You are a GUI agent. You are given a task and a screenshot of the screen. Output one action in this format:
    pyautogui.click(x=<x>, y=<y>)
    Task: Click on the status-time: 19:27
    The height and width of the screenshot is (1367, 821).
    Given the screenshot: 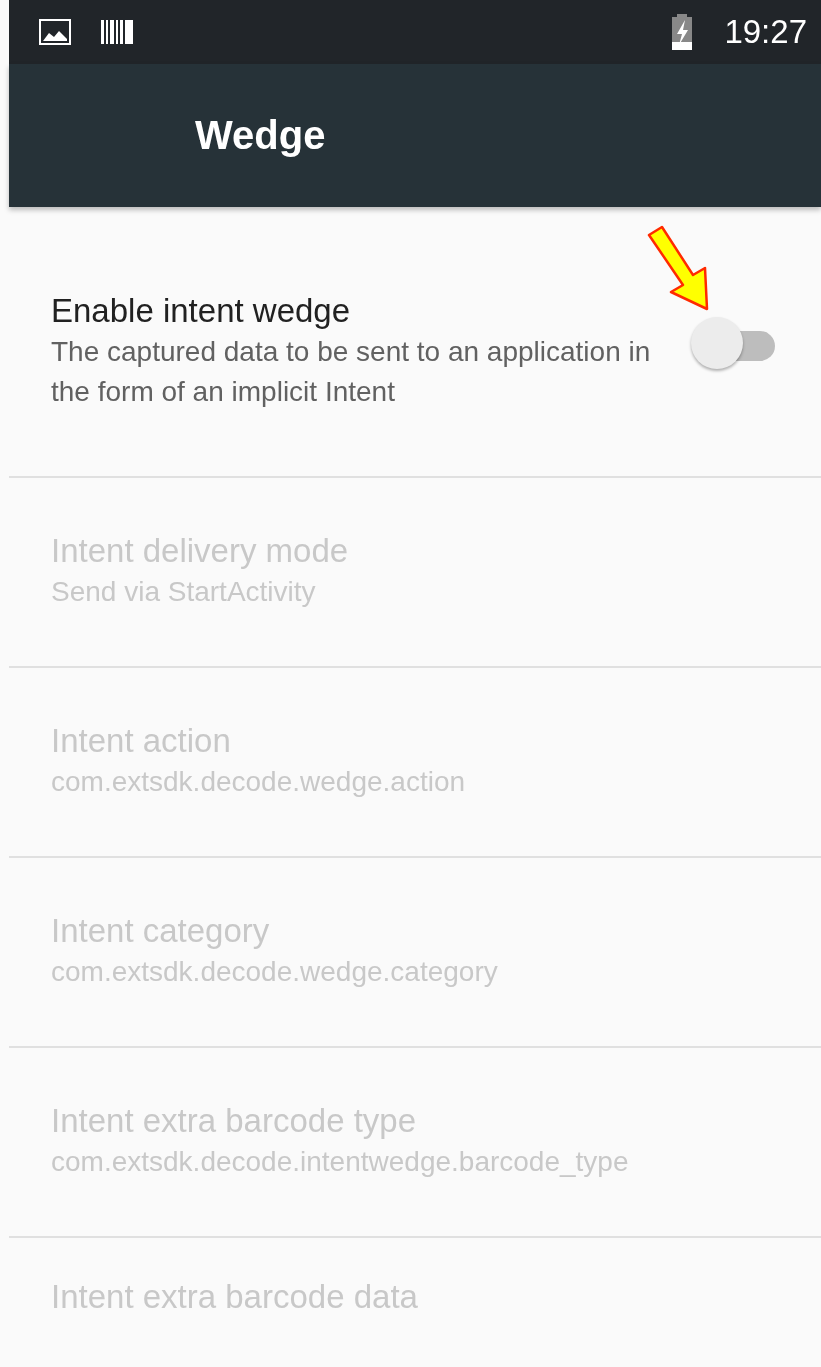 What is the action you would take?
    pyautogui.click(x=765, y=32)
    